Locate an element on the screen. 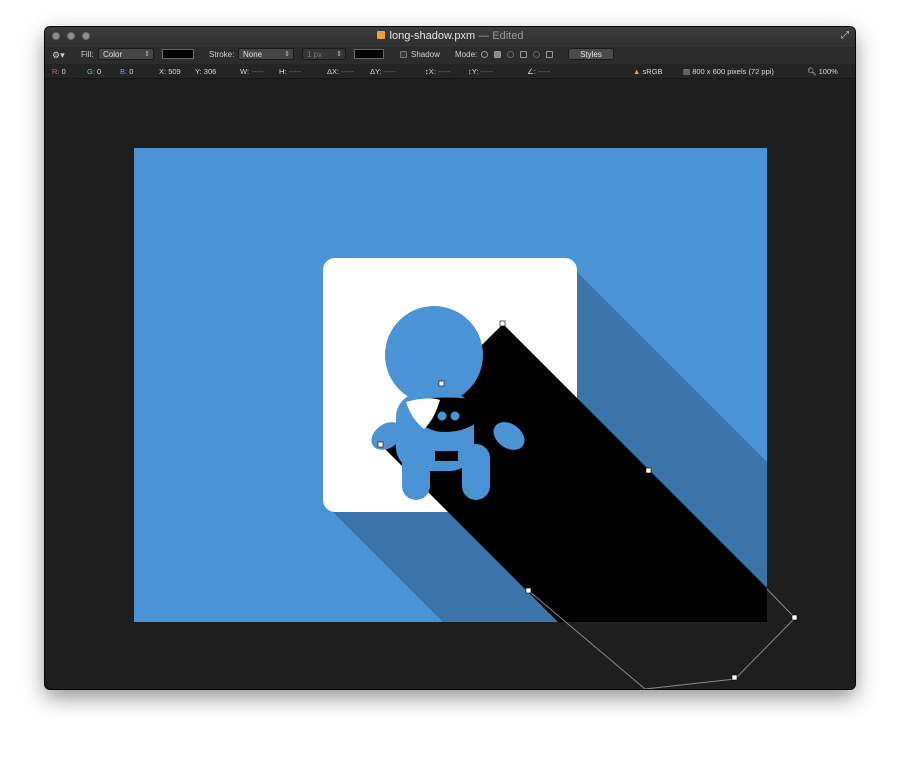 The image size is (900, 760). selection-path-outside-canvas is located at coordinates (720, 638).